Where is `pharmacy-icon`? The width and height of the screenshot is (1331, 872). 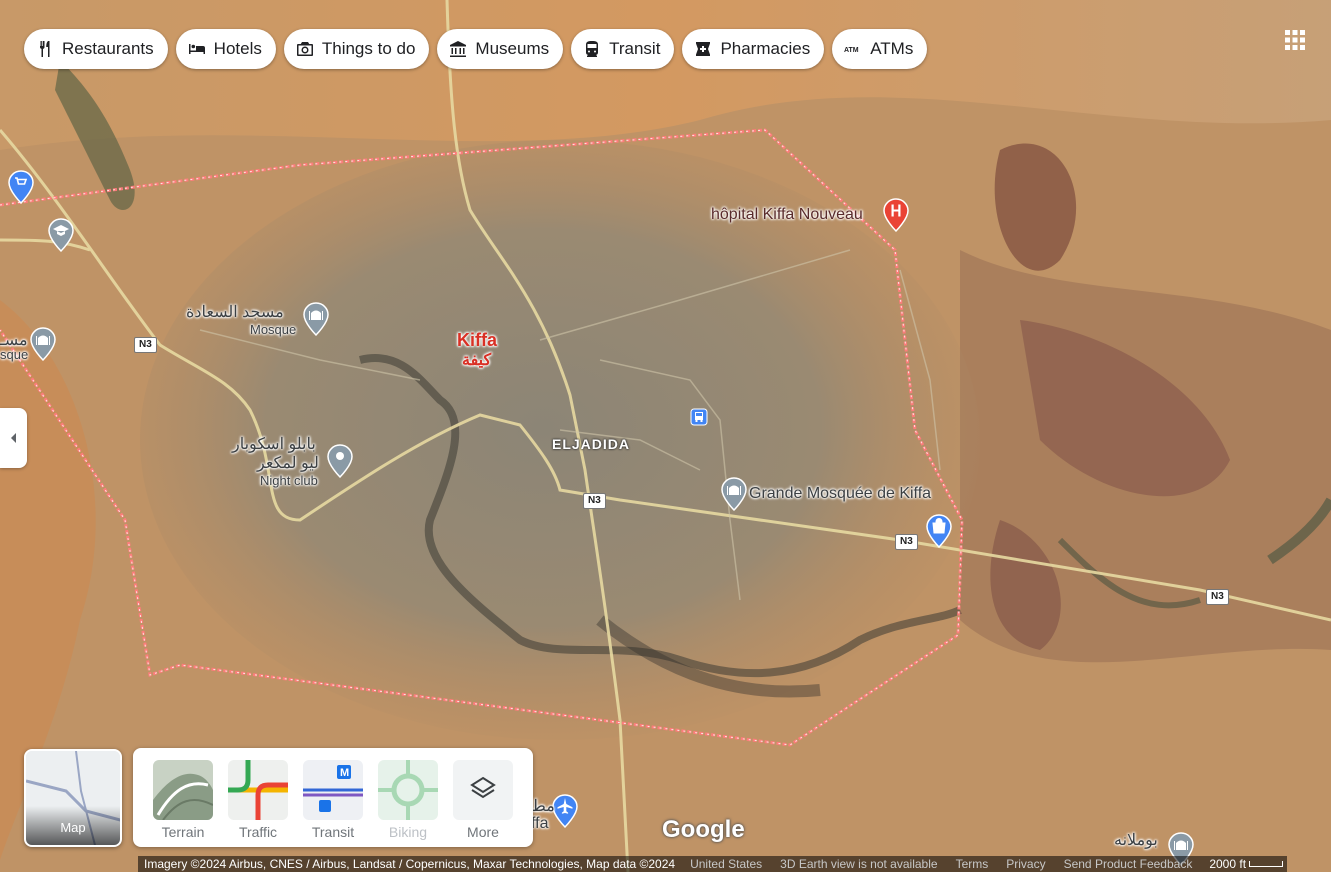
pharmacy-icon is located at coordinates (703, 49).